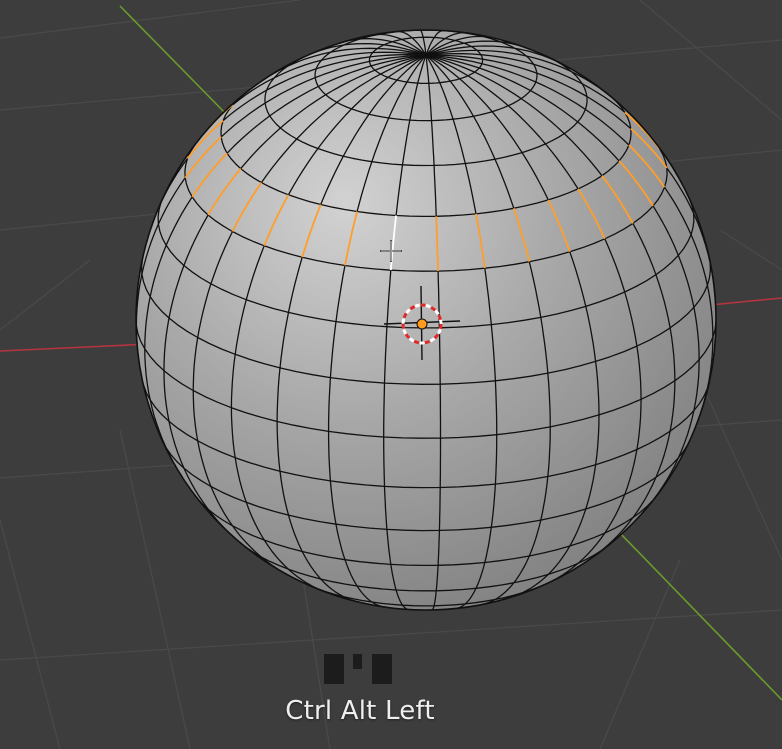  Describe the element at coordinates (360, 689) in the screenshot. I see `keycast-overlay: Ctrl Alt Left` at that location.